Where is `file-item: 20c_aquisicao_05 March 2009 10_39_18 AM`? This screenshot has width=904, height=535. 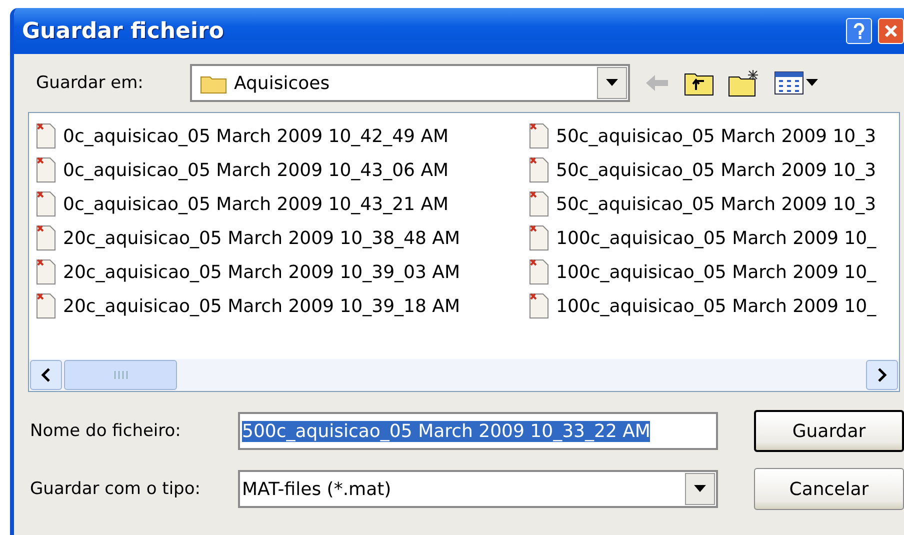
file-item: 20c_aquisicao_05 March 2009 10_39_18 AM is located at coordinates (281, 306).